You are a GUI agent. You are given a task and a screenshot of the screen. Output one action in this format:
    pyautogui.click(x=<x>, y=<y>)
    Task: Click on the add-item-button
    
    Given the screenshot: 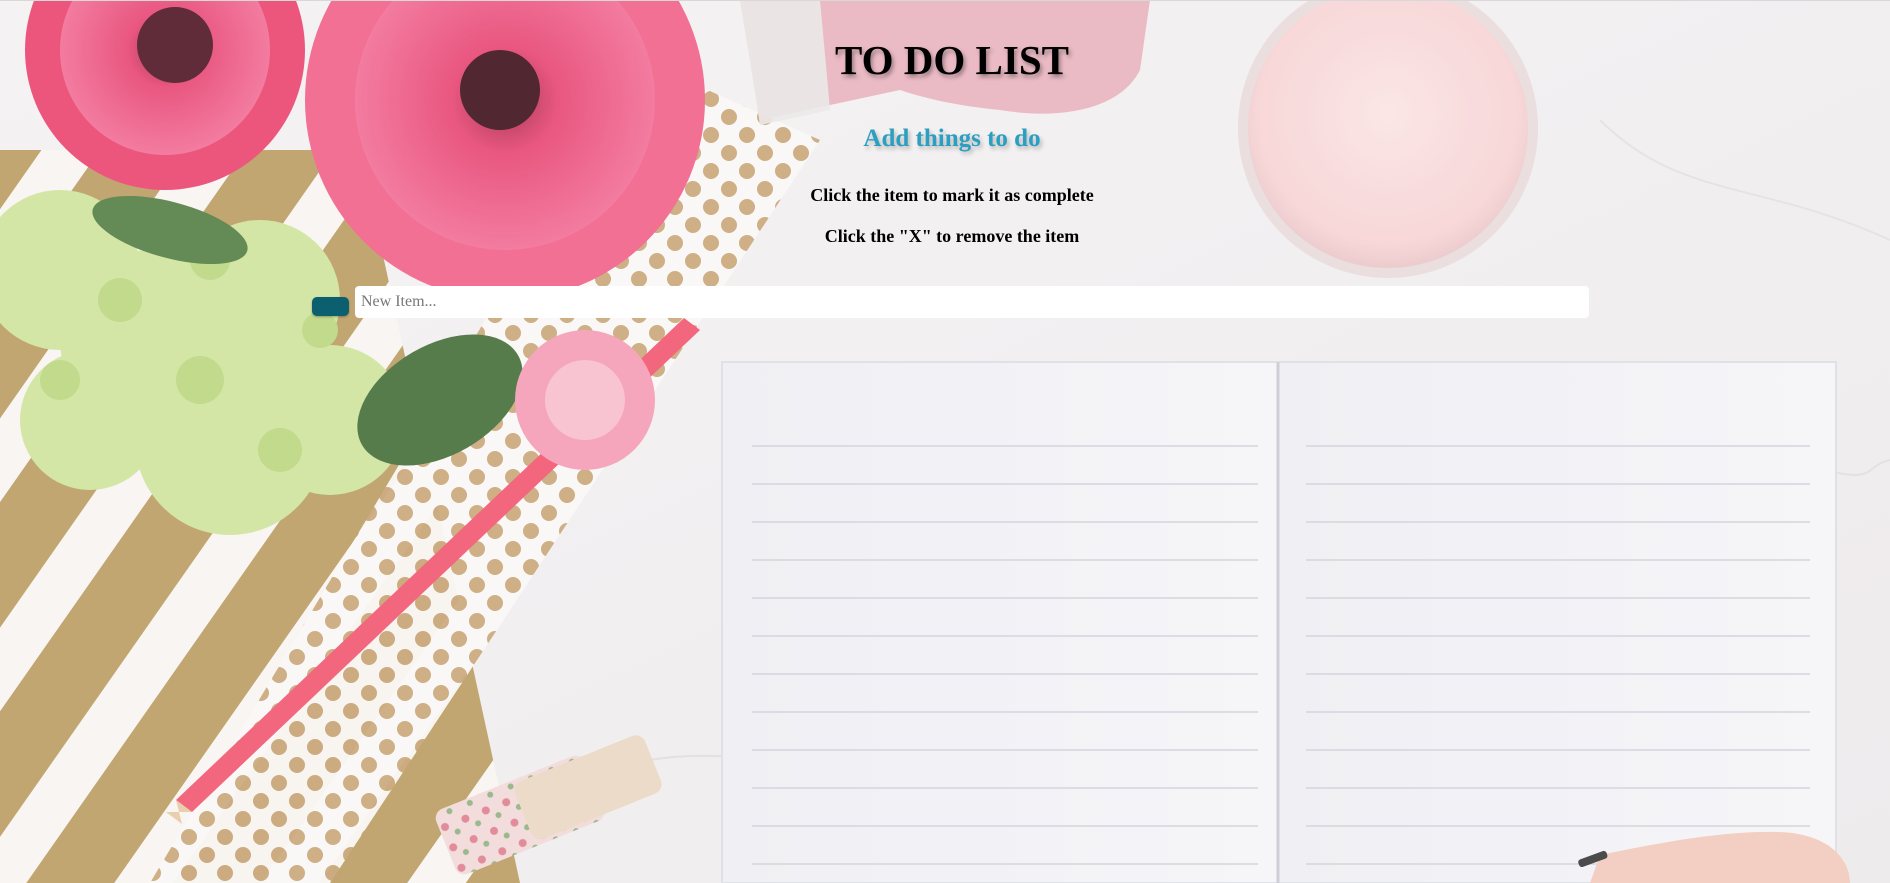 What is the action you would take?
    pyautogui.click(x=330, y=306)
    